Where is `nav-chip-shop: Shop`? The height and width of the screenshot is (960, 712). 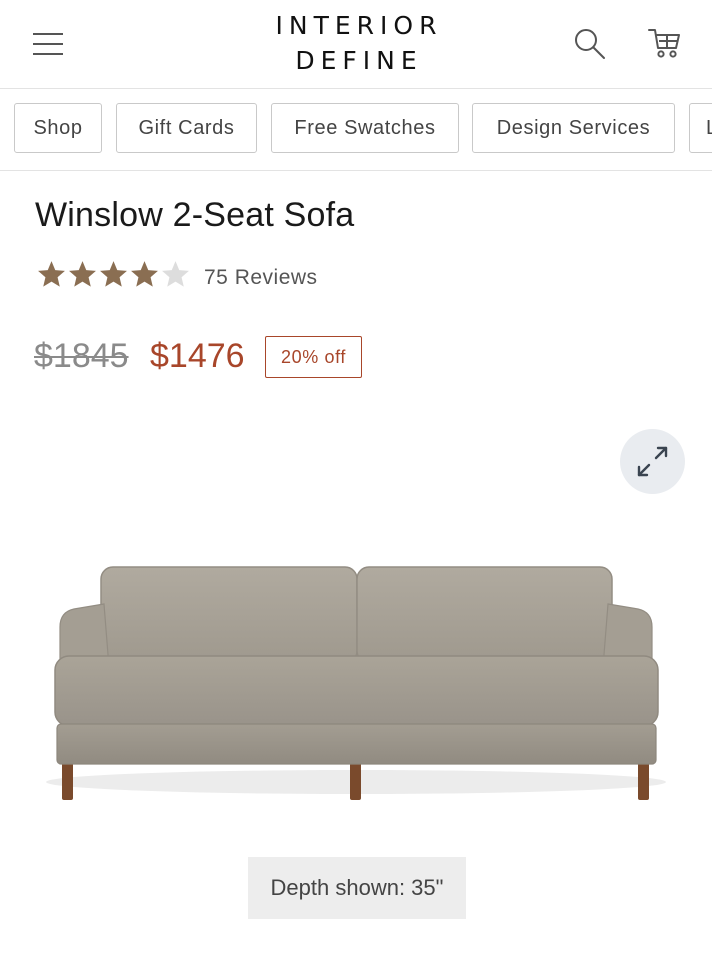 nav-chip-shop: Shop is located at coordinates (58, 128).